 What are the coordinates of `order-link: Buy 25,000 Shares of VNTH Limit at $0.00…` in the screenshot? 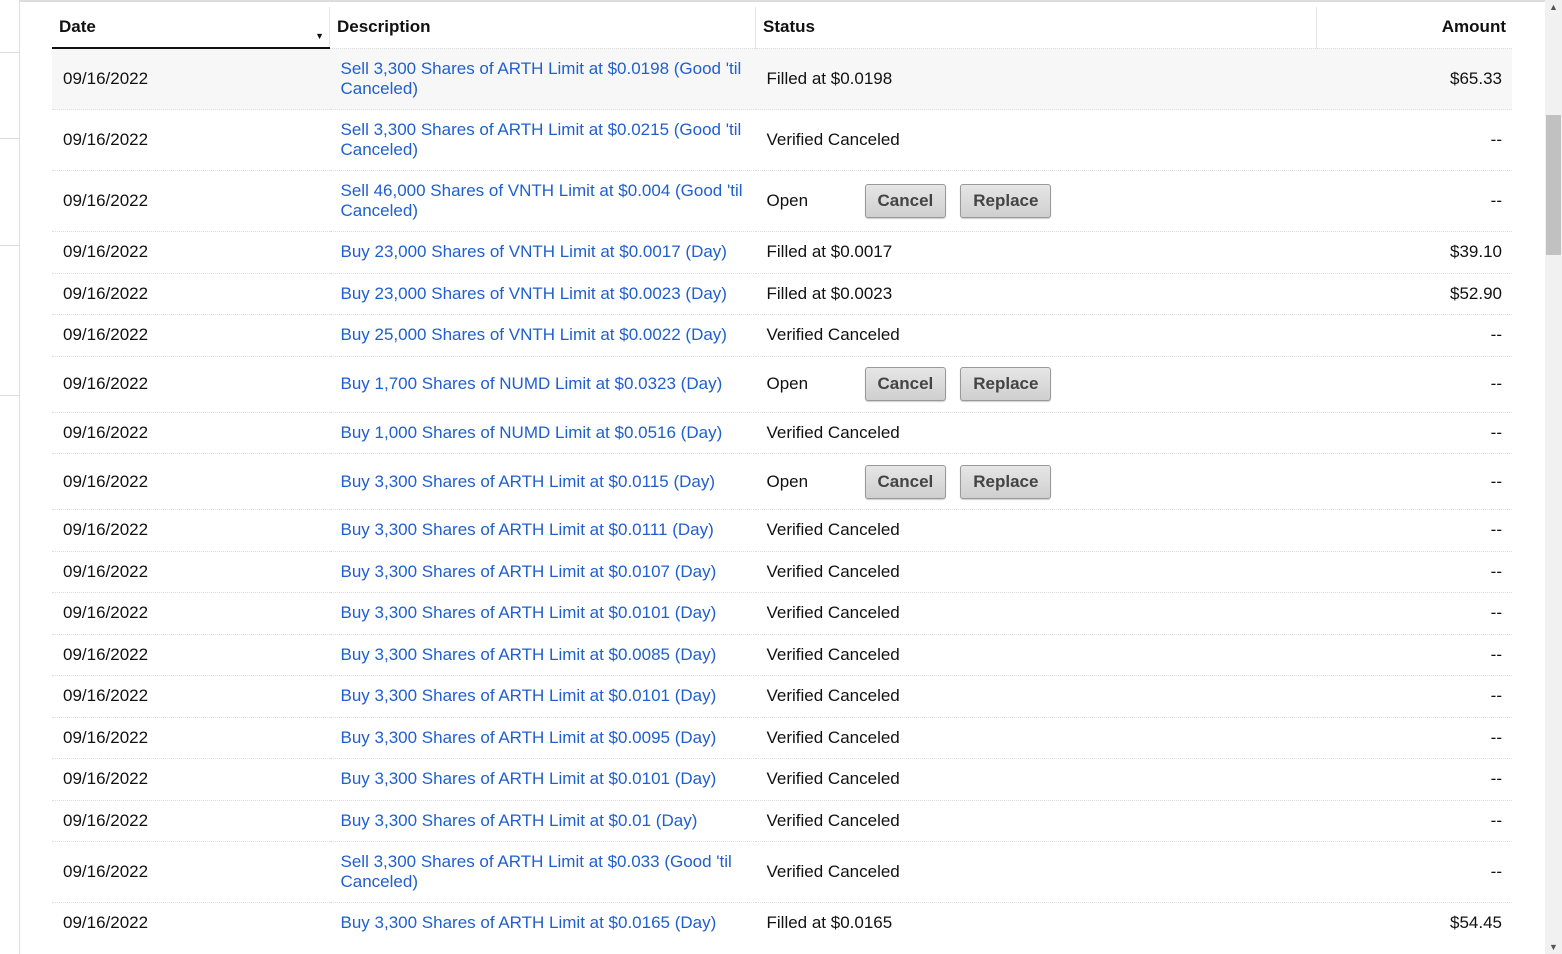 It's located at (534, 334).